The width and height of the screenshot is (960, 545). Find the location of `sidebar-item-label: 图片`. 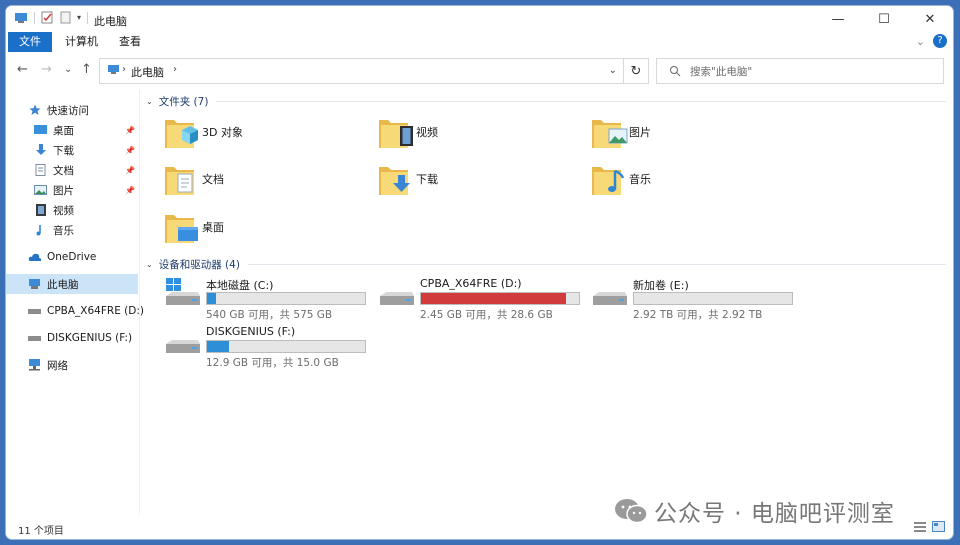

sidebar-item-label: 图片 is located at coordinates (63, 190).